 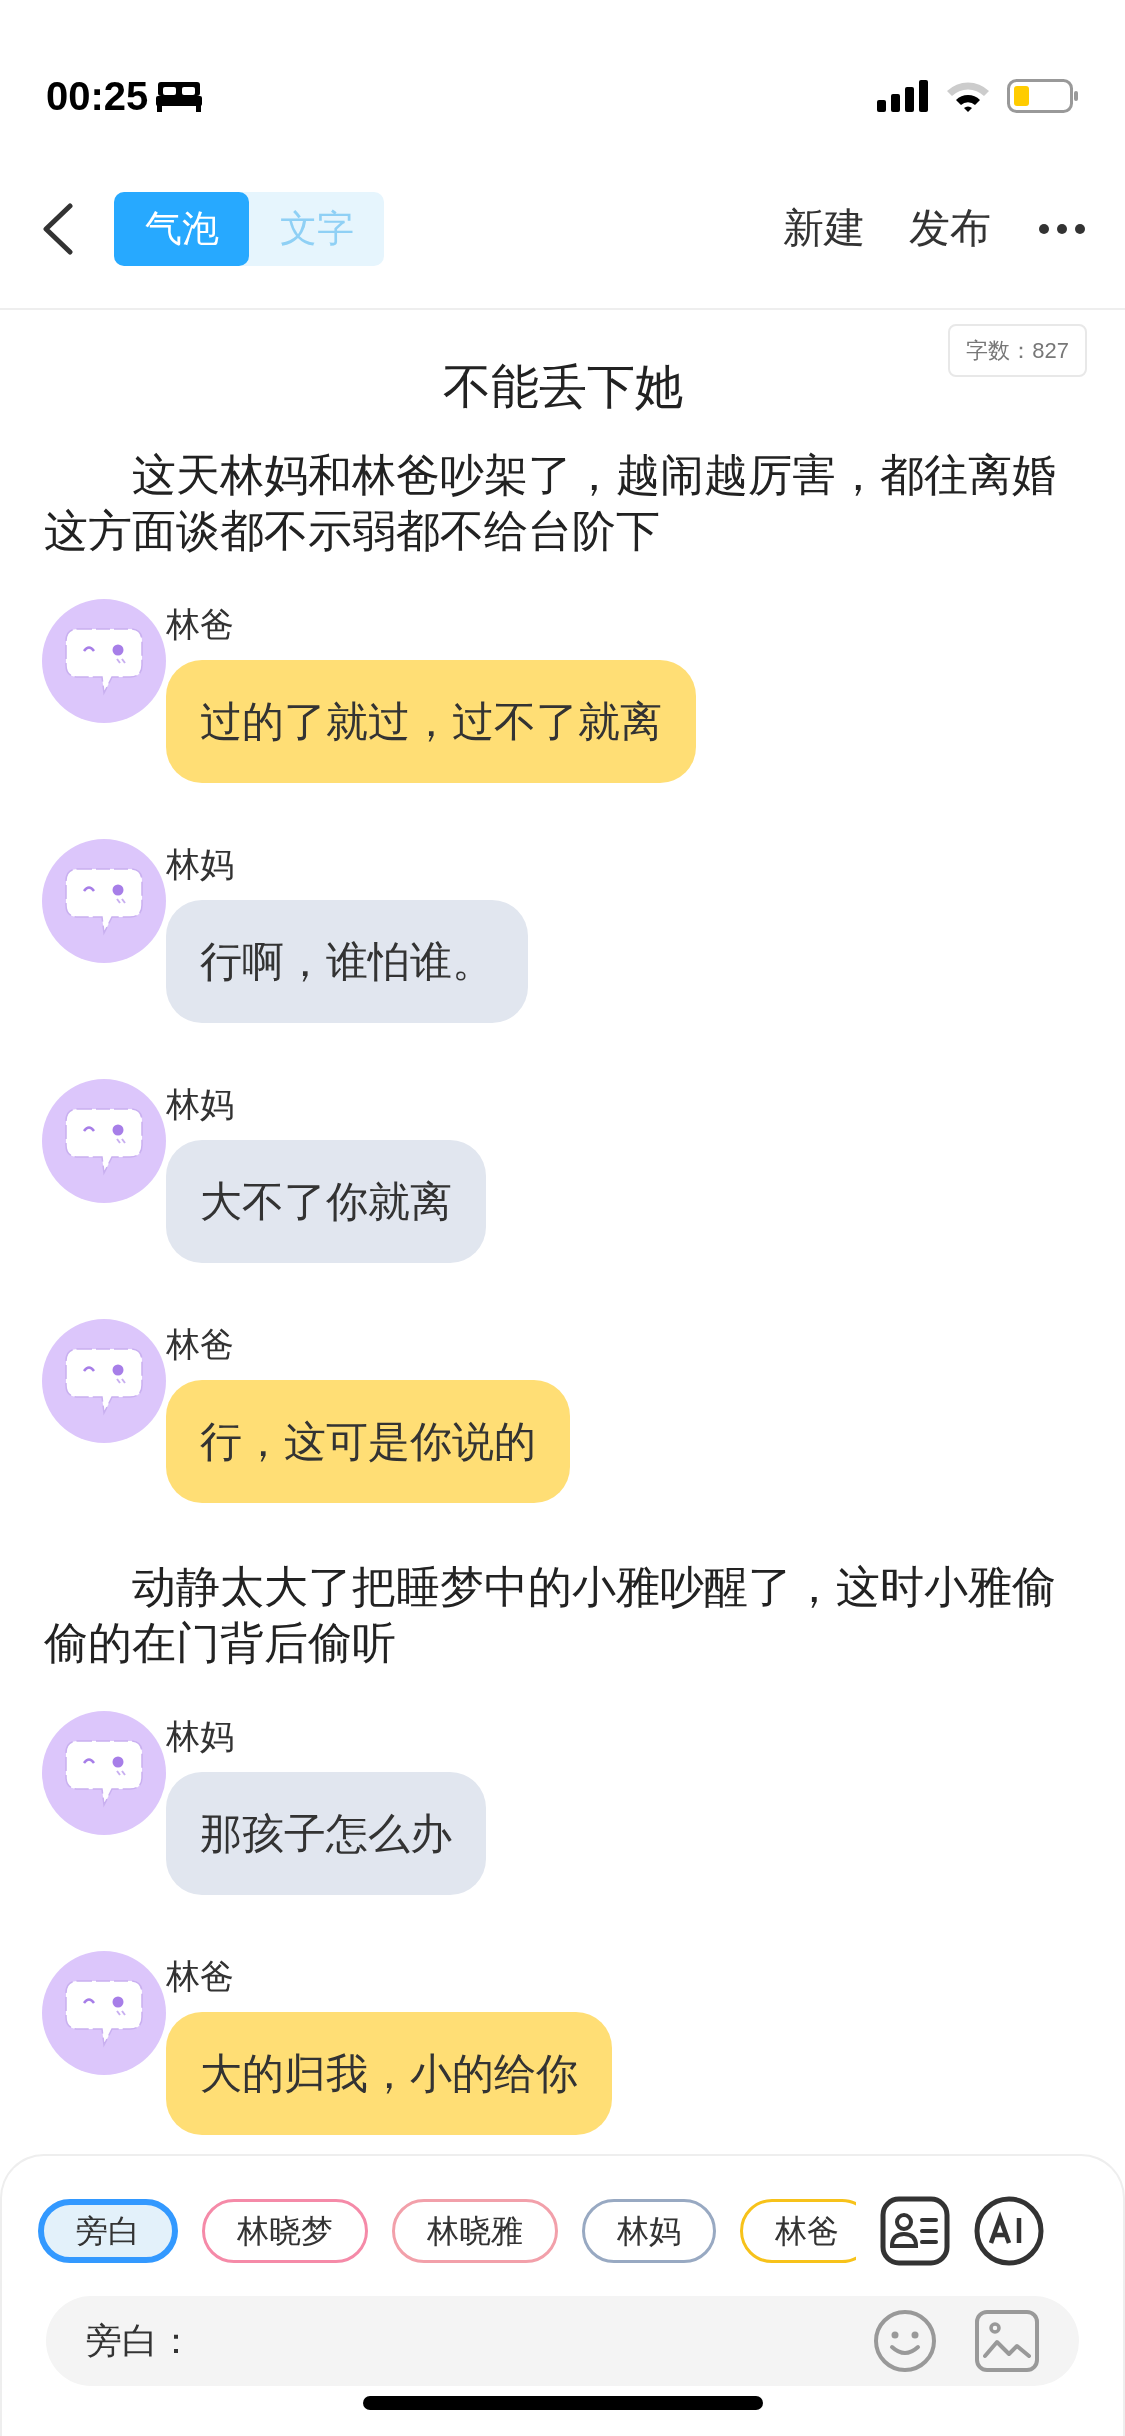 I want to click on header-action: 新建, so click(x=824, y=229).